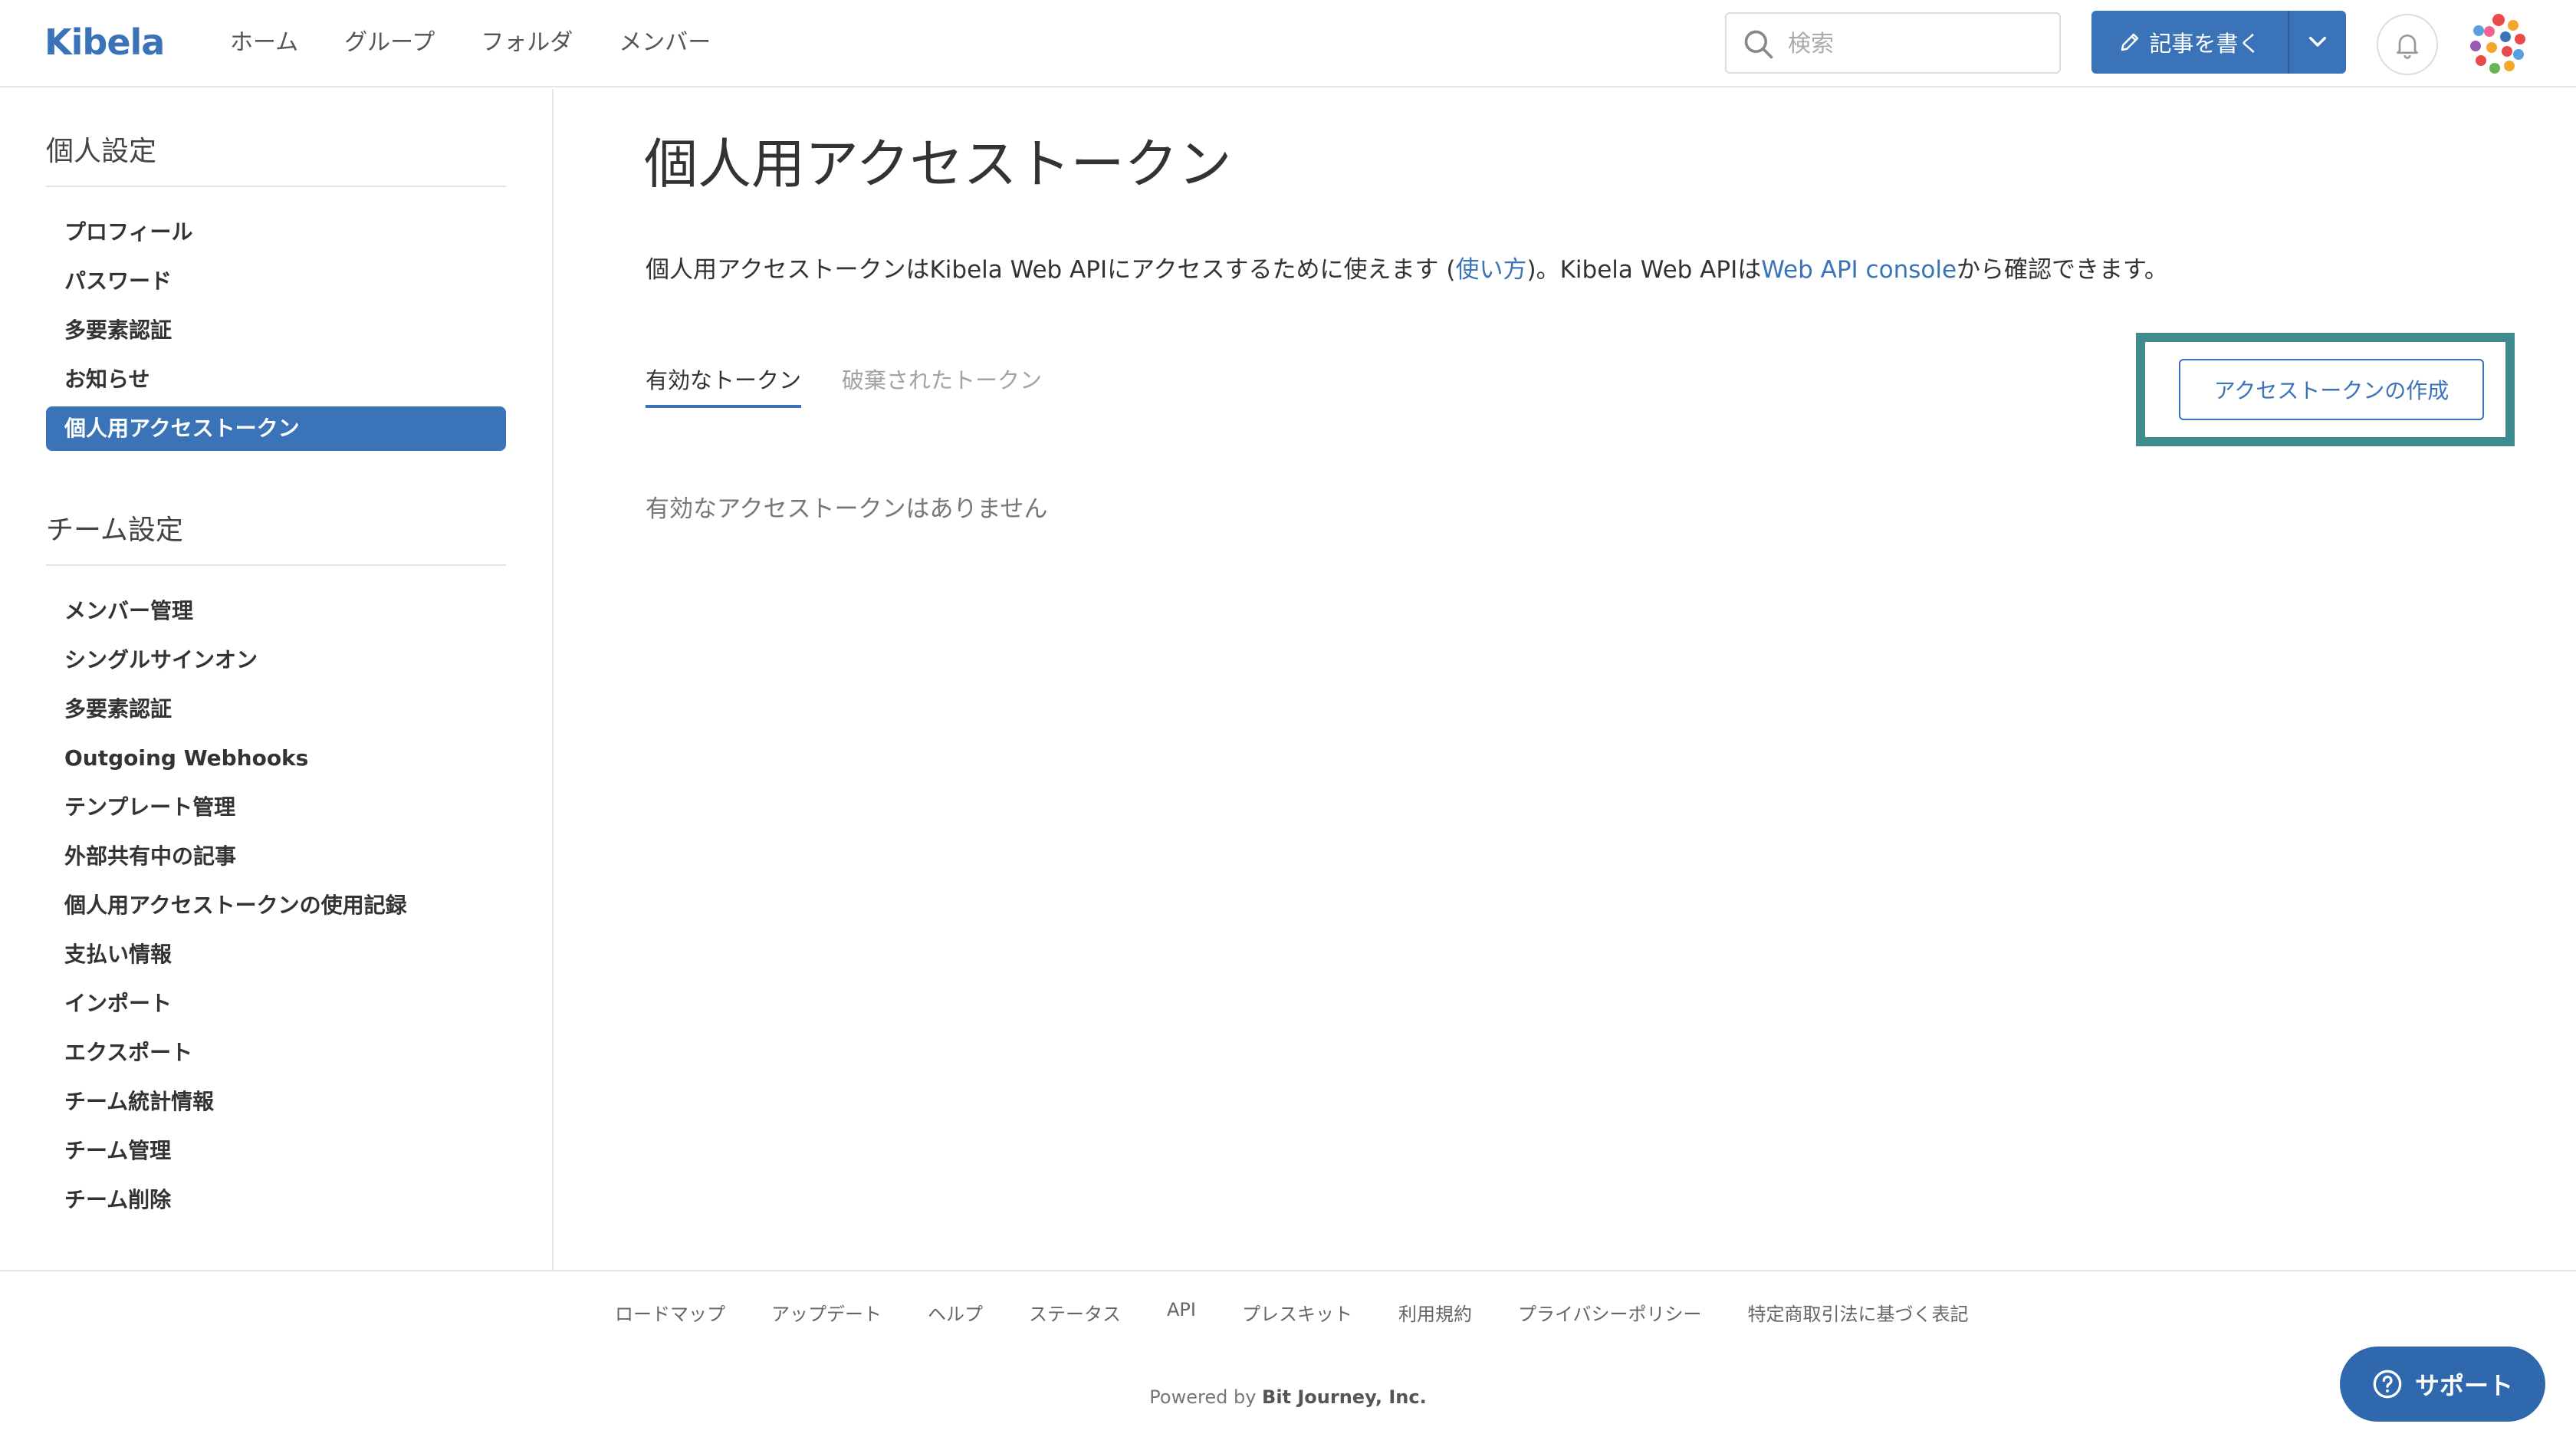  Describe the element at coordinates (276, 856) in the screenshot. I see `sidebar-item-shared-articles: 外部共有中の記事` at that location.